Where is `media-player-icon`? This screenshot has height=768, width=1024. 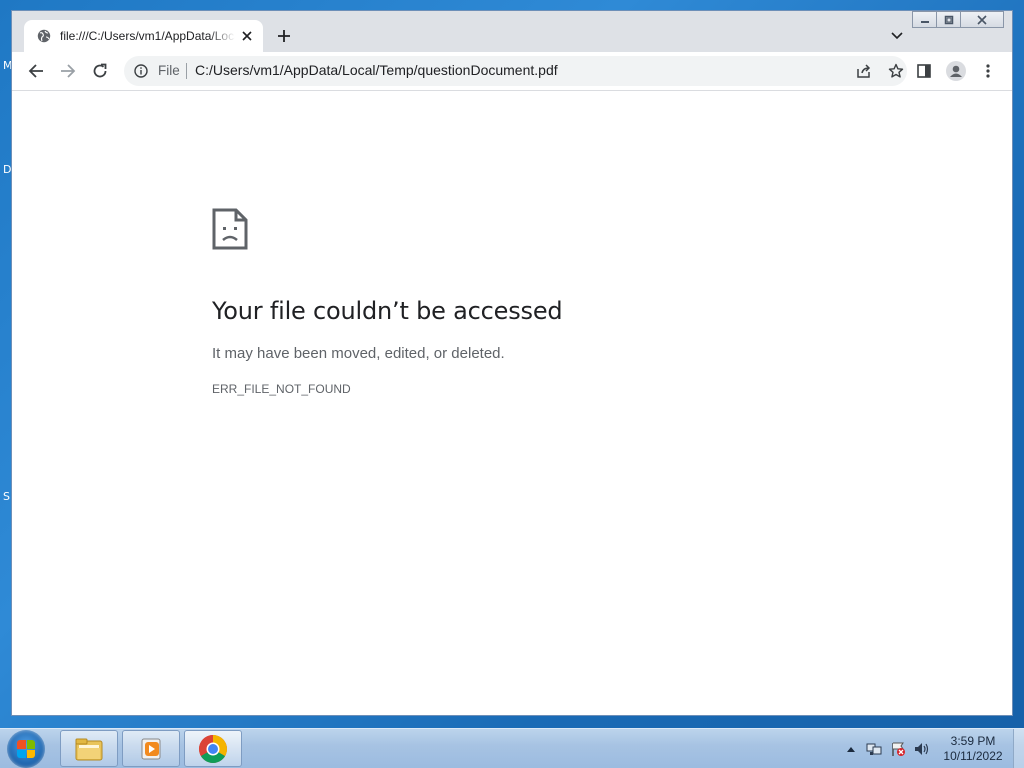 media-player-icon is located at coordinates (151, 748).